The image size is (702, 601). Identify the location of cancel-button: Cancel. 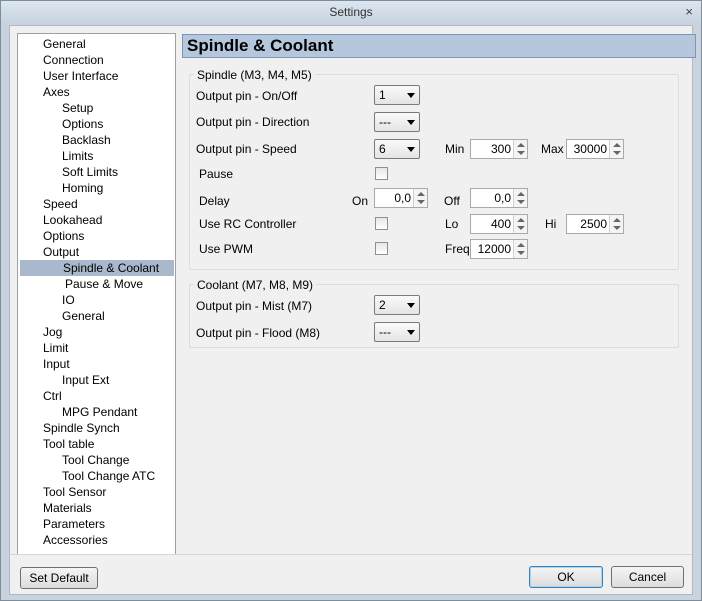
(647, 577).